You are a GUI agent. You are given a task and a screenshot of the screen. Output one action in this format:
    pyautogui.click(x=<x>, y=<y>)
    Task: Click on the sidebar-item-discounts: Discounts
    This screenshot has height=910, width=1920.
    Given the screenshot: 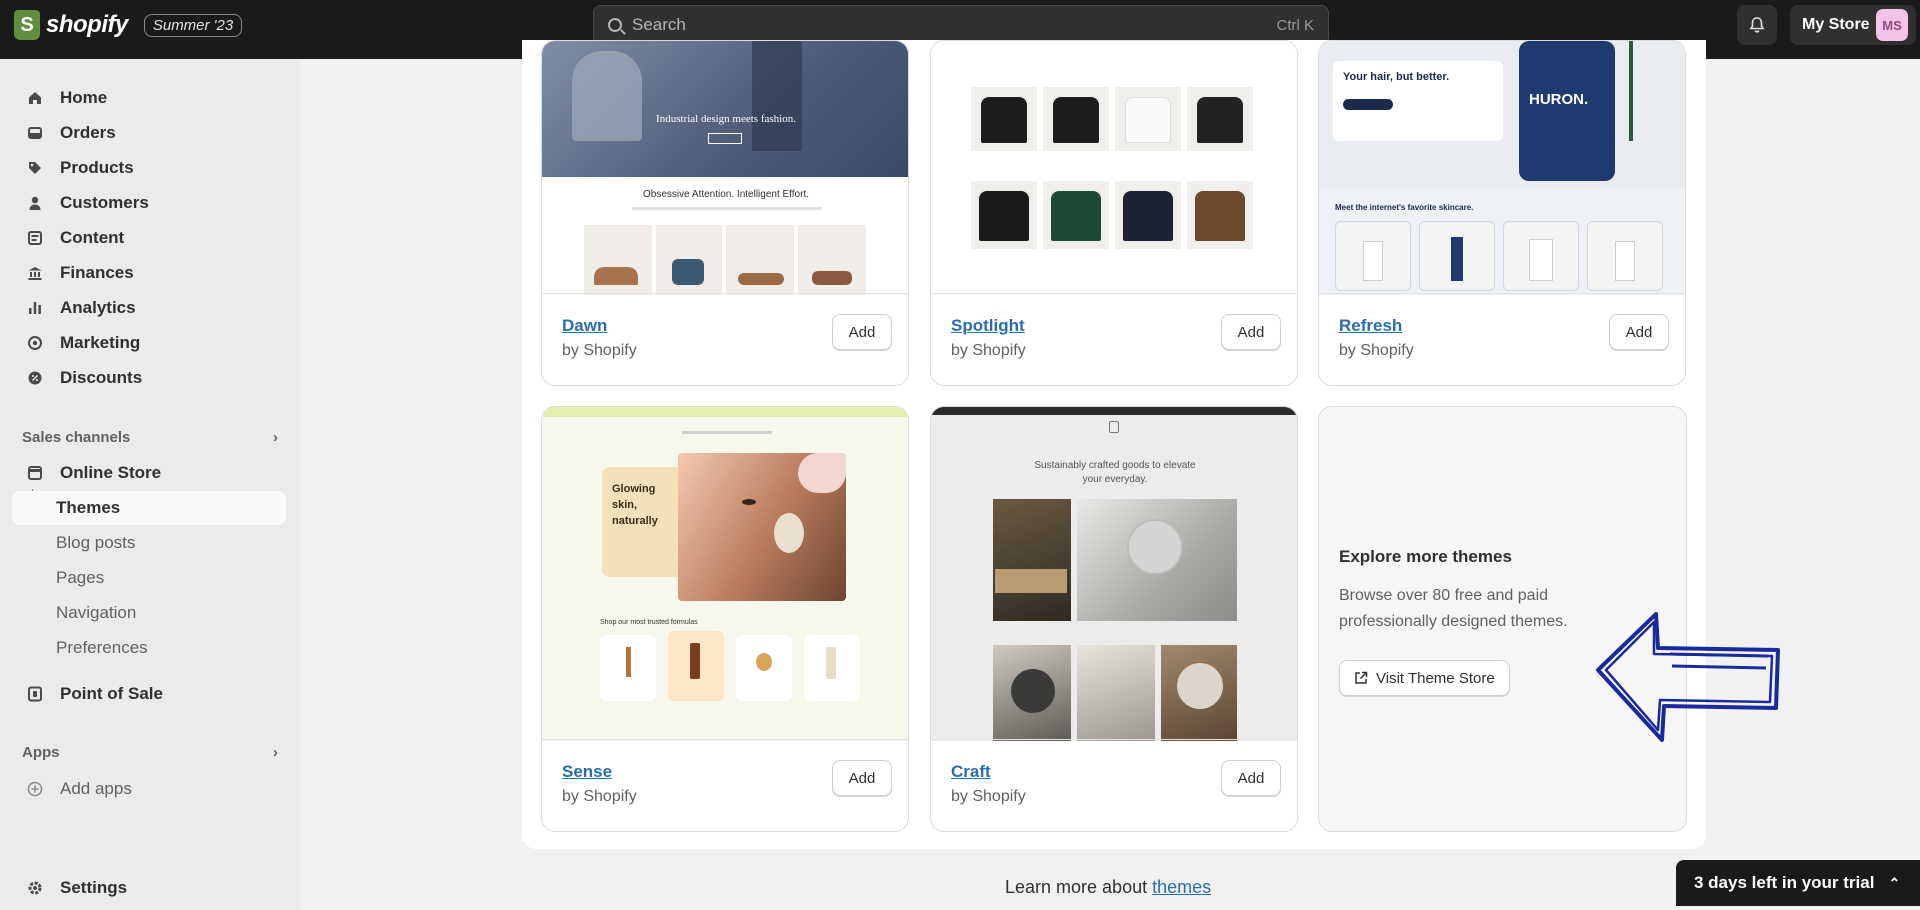 What is the action you would take?
    pyautogui.click(x=149, y=378)
    